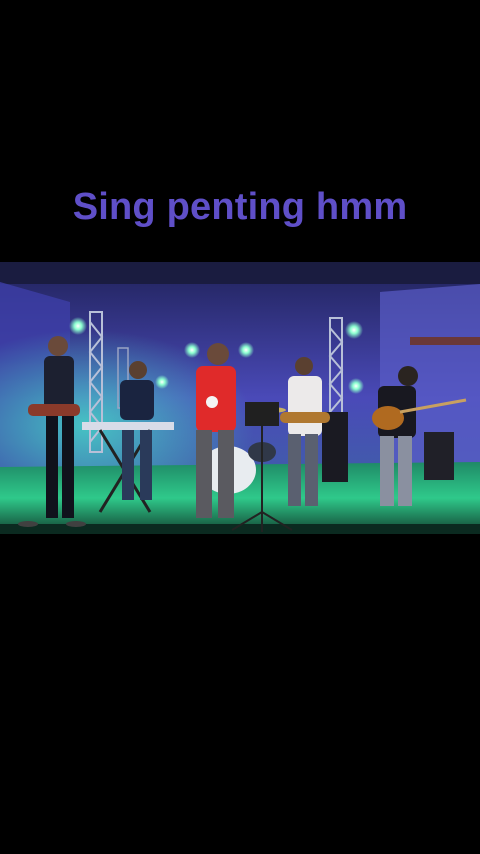  I want to click on amplifier, so click(439, 456).